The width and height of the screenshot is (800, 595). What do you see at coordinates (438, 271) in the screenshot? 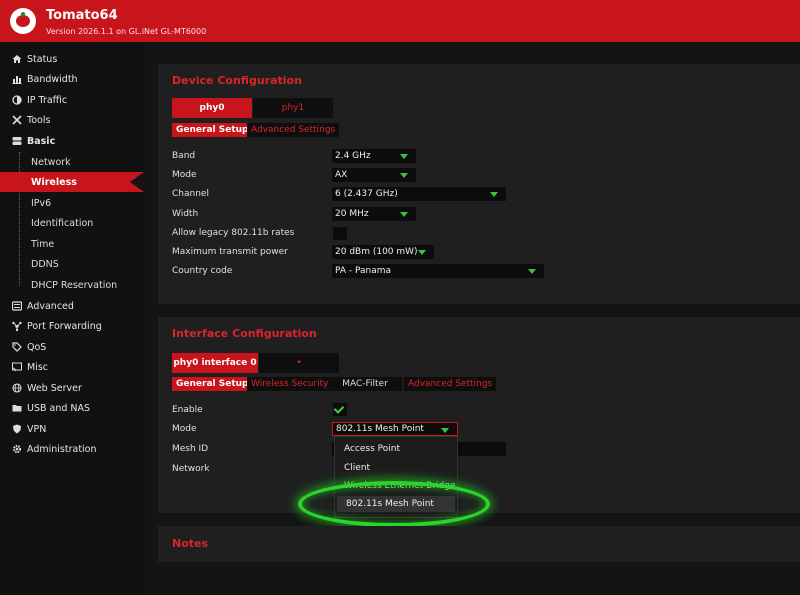
I see `country-code-select: PA - Panama` at bounding box center [438, 271].